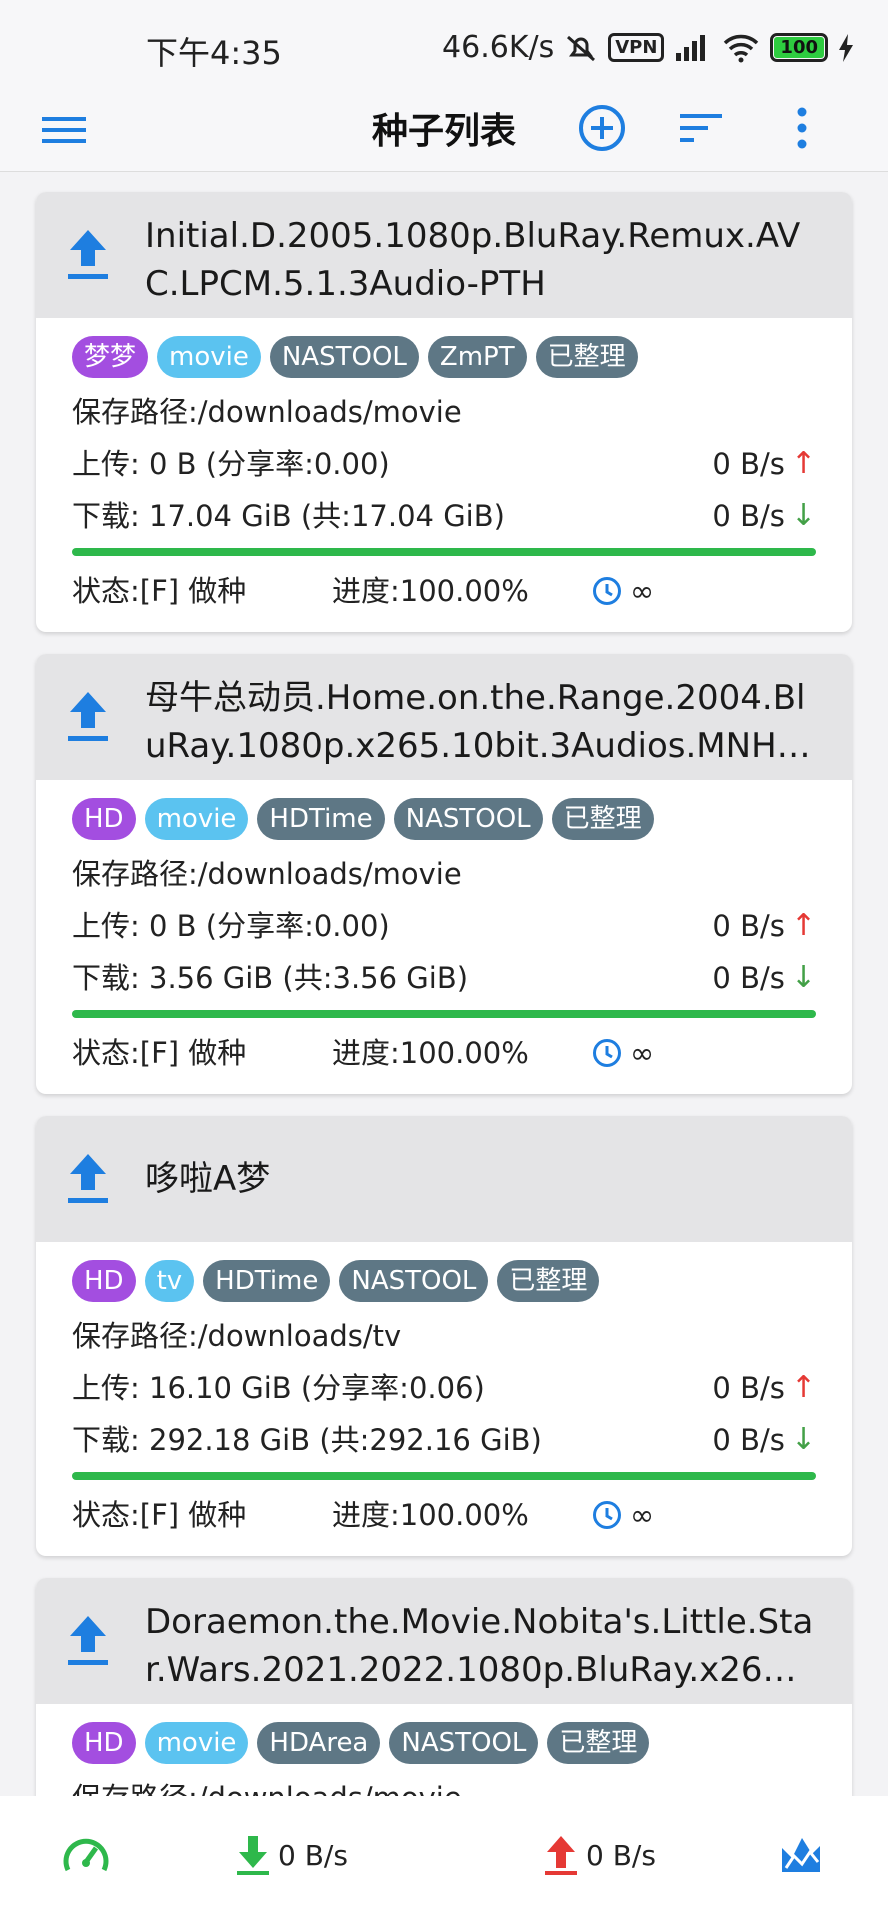 The width and height of the screenshot is (888, 1920). I want to click on net-speed: 46.6K/s, so click(498, 47).